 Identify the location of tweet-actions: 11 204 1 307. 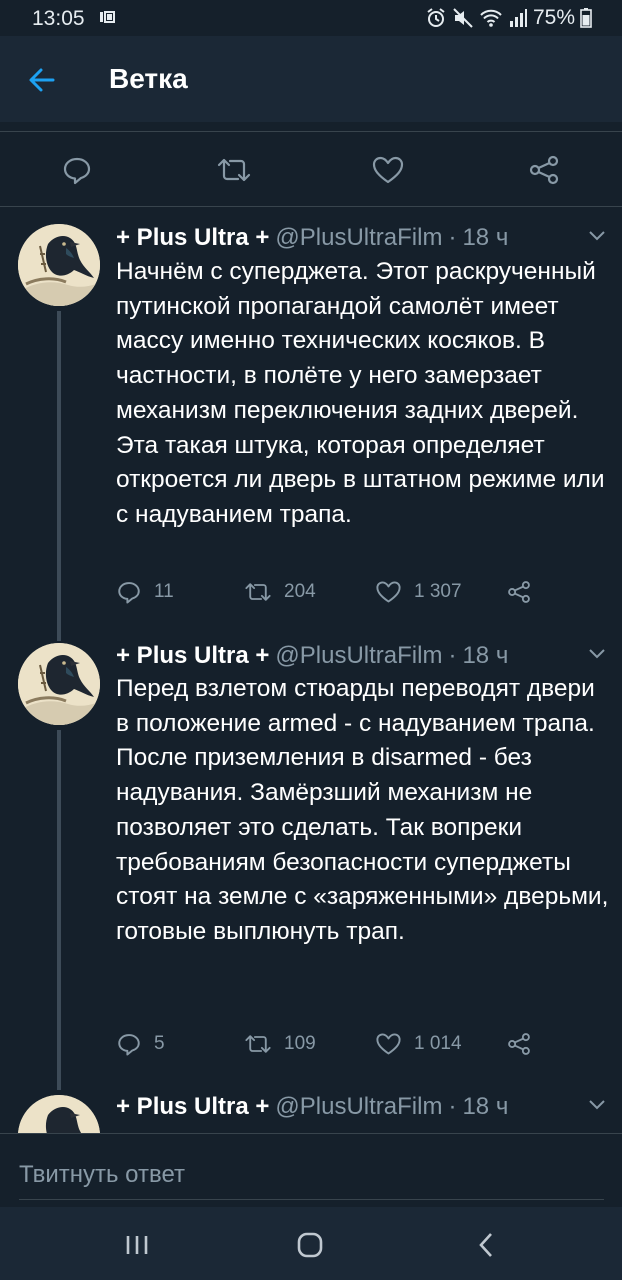
(331, 594).